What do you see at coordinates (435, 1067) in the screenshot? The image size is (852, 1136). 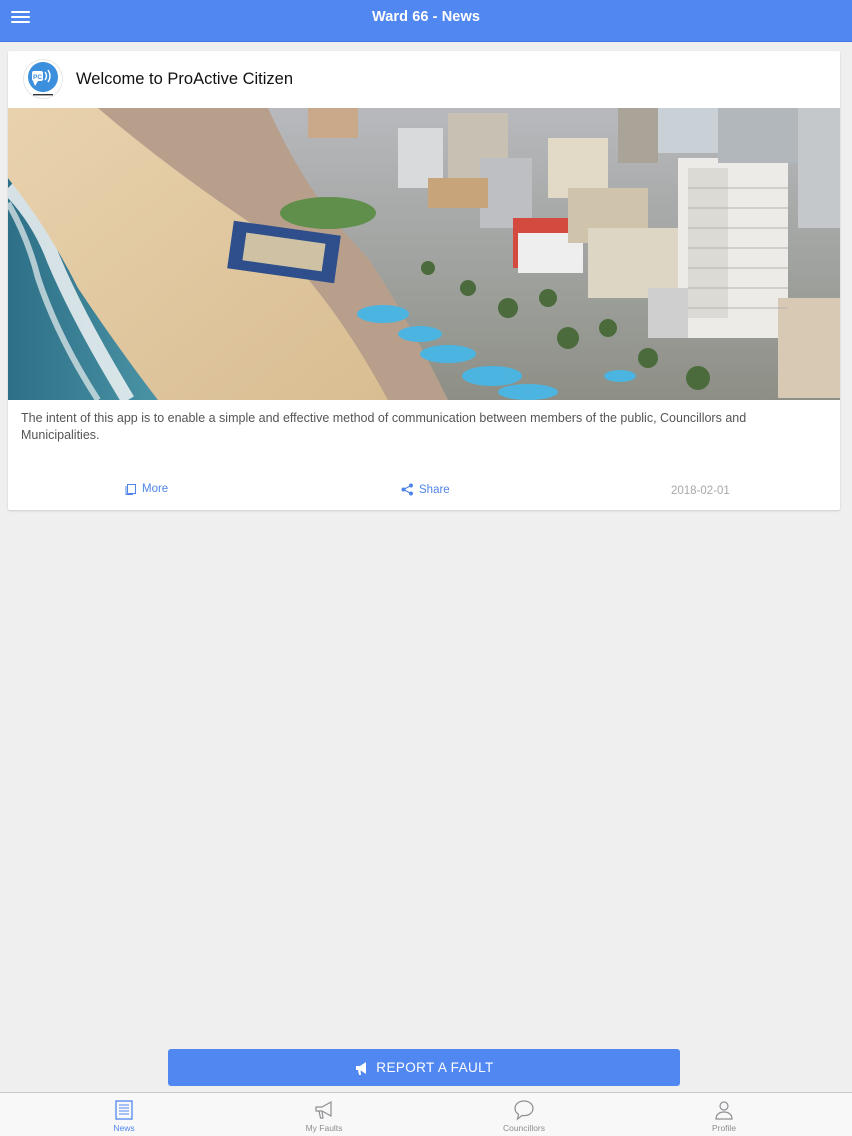 I see `report-fault-label: REPORT A FAULT` at bounding box center [435, 1067].